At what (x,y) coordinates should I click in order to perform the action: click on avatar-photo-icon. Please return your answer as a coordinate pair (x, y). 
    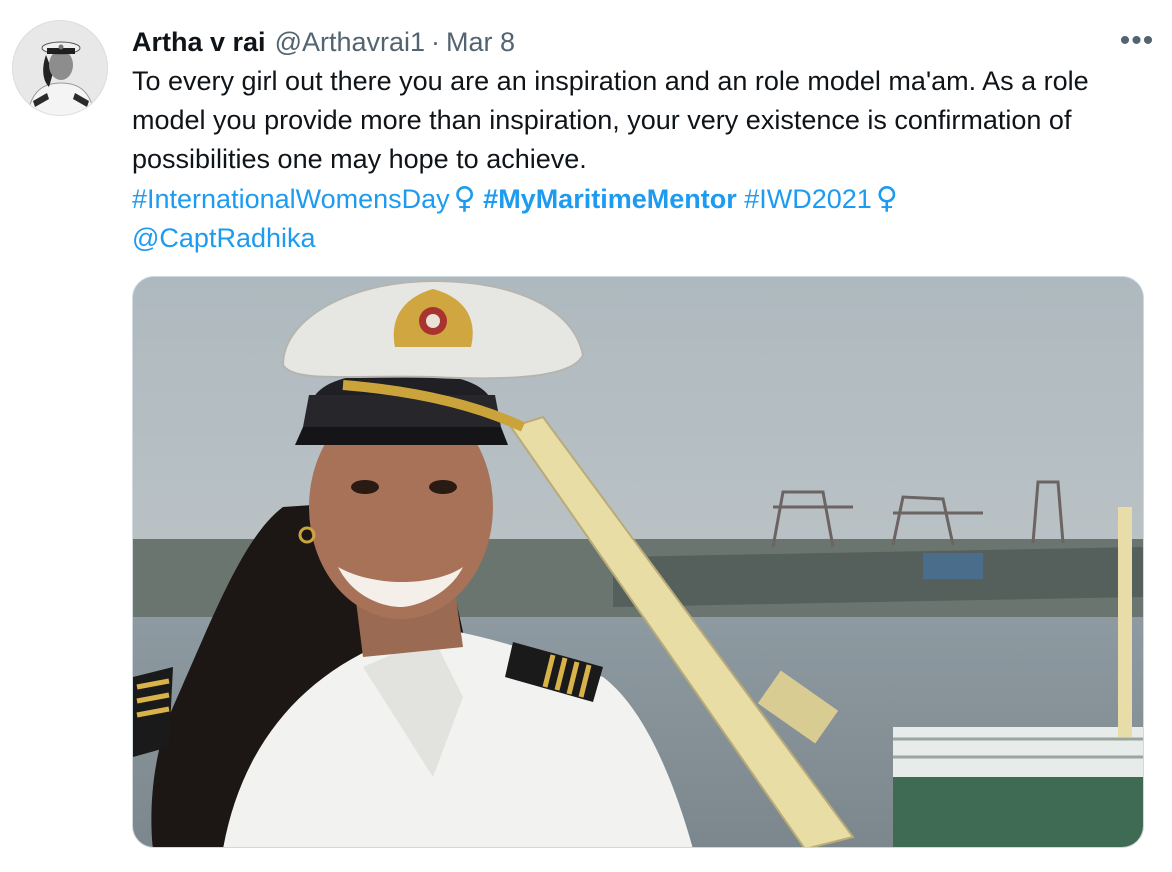
    Looking at the image, I should click on (60, 68).